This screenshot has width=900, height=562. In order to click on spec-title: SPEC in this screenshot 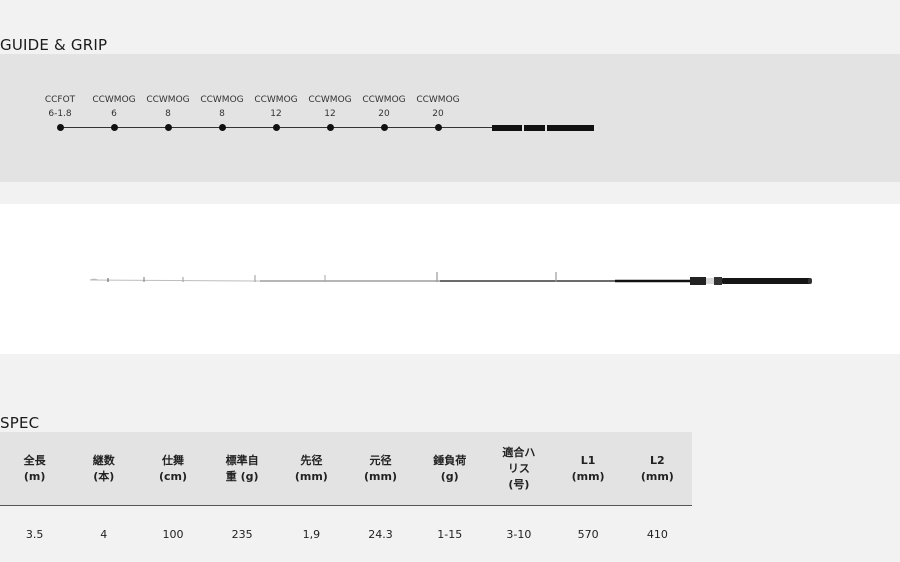, I will do `click(19, 423)`.